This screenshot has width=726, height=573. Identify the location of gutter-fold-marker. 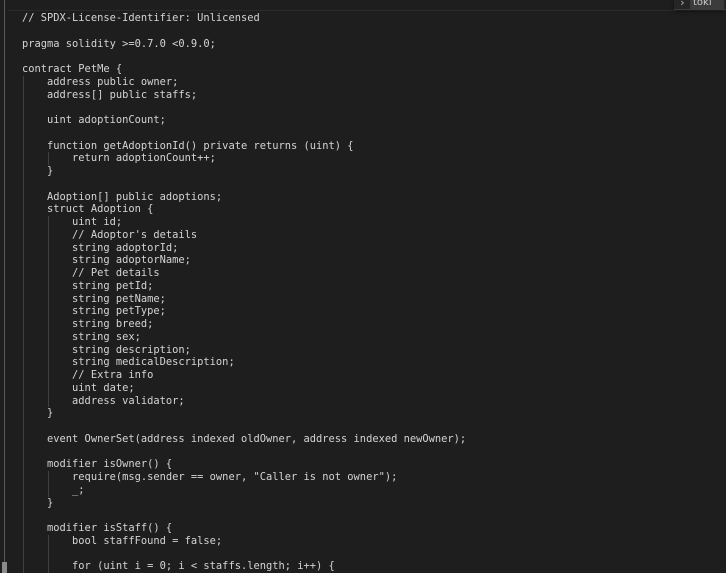
(4, 567).